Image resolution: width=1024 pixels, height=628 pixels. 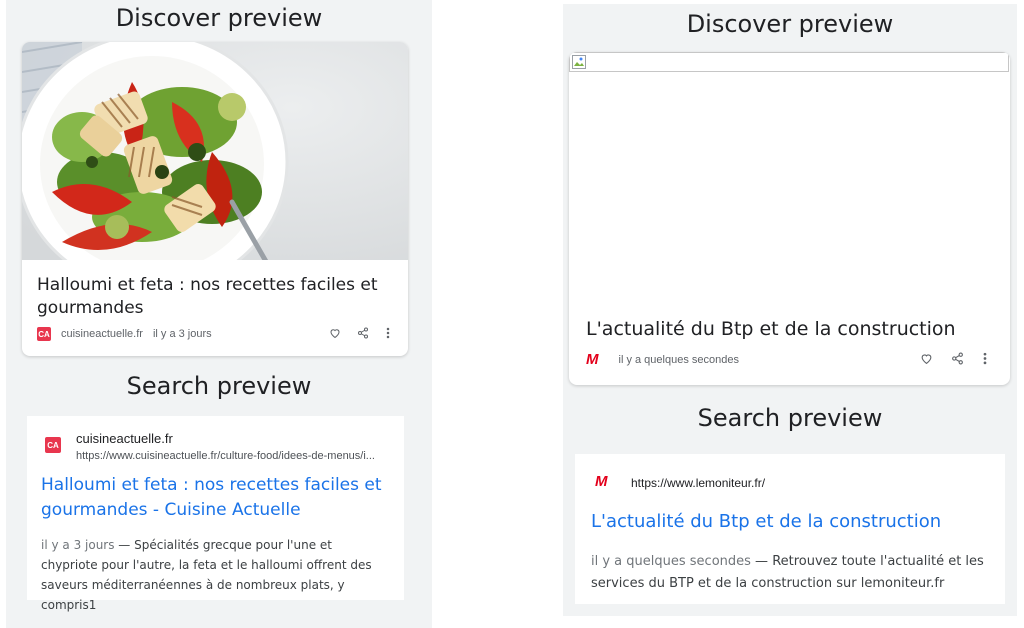 I want to click on discover-card-age: il y a 3 jours, so click(x=182, y=334).